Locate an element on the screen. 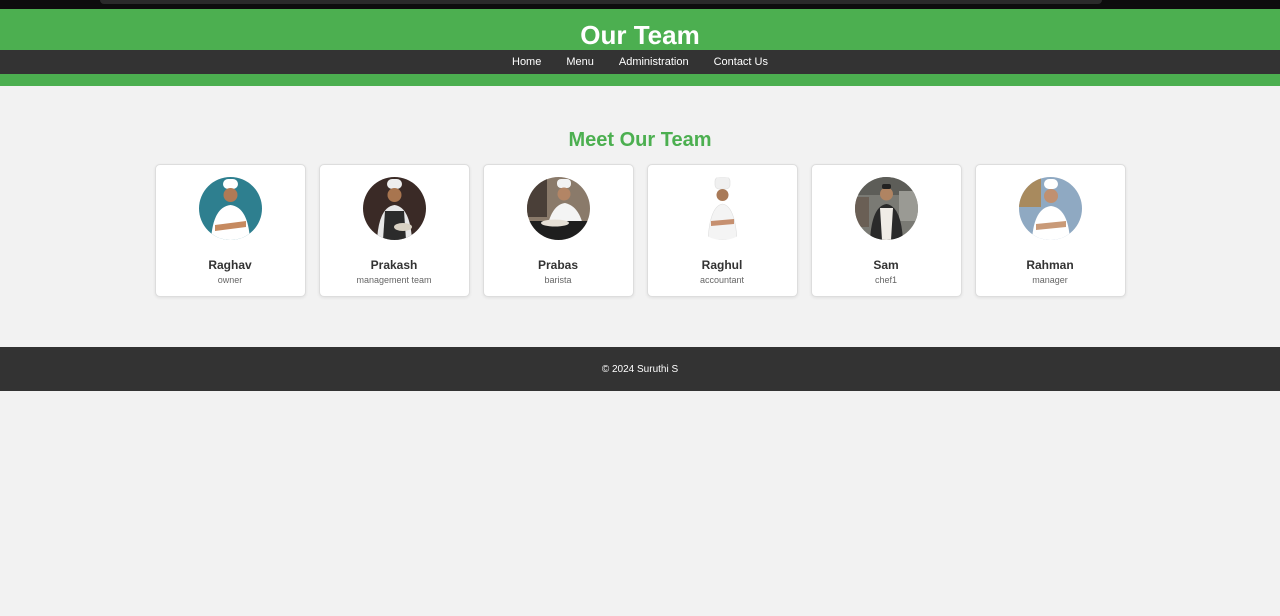 Image resolution: width=1280 pixels, height=616 pixels. member-role: owner is located at coordinates (230, 280).